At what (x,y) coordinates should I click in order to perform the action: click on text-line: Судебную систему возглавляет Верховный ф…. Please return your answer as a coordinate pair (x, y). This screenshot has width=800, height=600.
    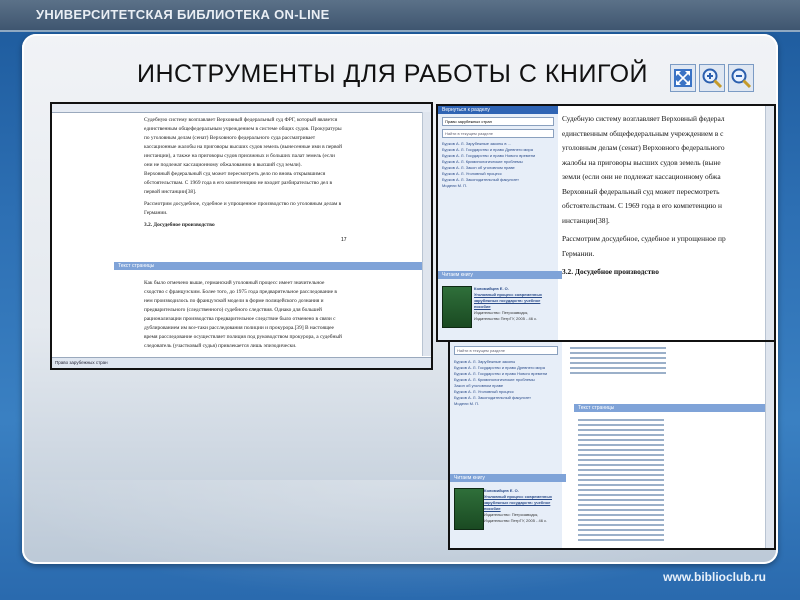
    Looking at the image, I should click on (643, 118).